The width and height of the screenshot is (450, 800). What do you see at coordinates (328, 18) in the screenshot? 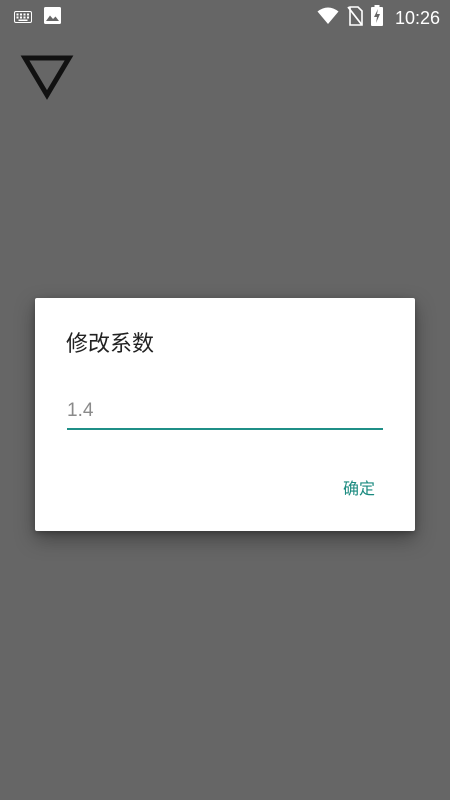
I see `wifi-icon` at bounding box center [328, 18].